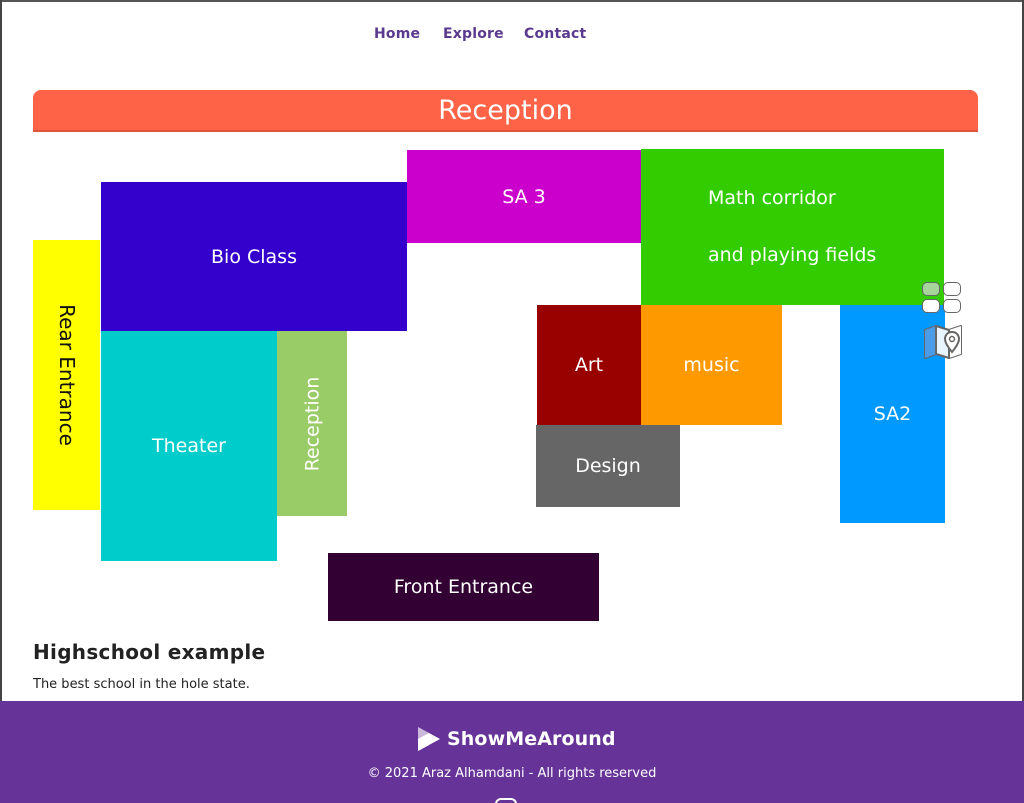 The width and height of the screenshot is (1024, 803). What do you see at coordinates (555, 34) in the screenshot?
I see `nav-link-contact: Contact` at bounding box center [555, 34].